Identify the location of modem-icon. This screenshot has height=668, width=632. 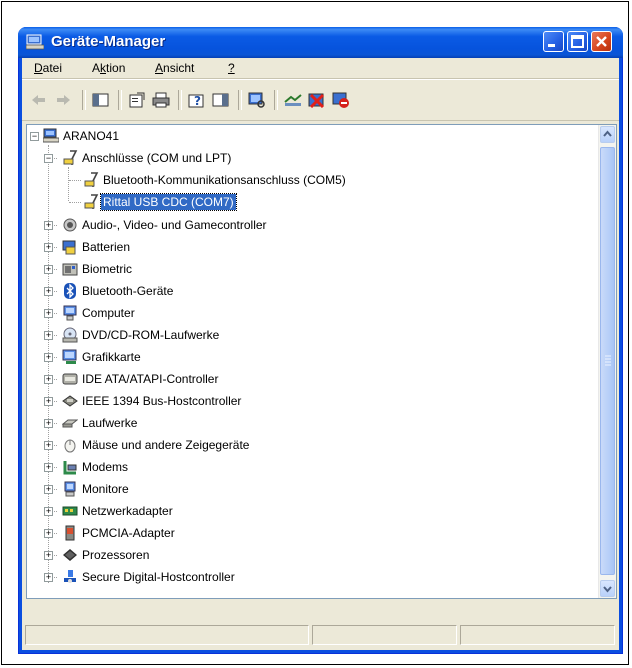
(70, 468).